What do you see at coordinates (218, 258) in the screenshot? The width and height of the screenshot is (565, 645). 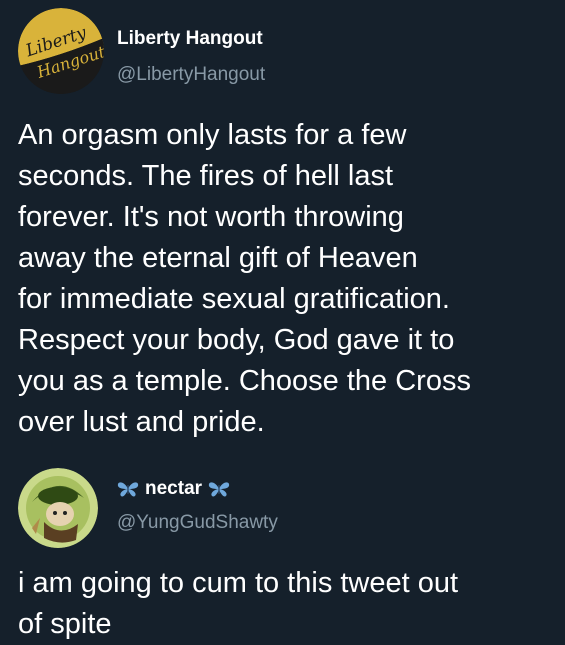 I see `tweet-body-line: away the eternal gift of Heaven` at bounding box center [218, 258].